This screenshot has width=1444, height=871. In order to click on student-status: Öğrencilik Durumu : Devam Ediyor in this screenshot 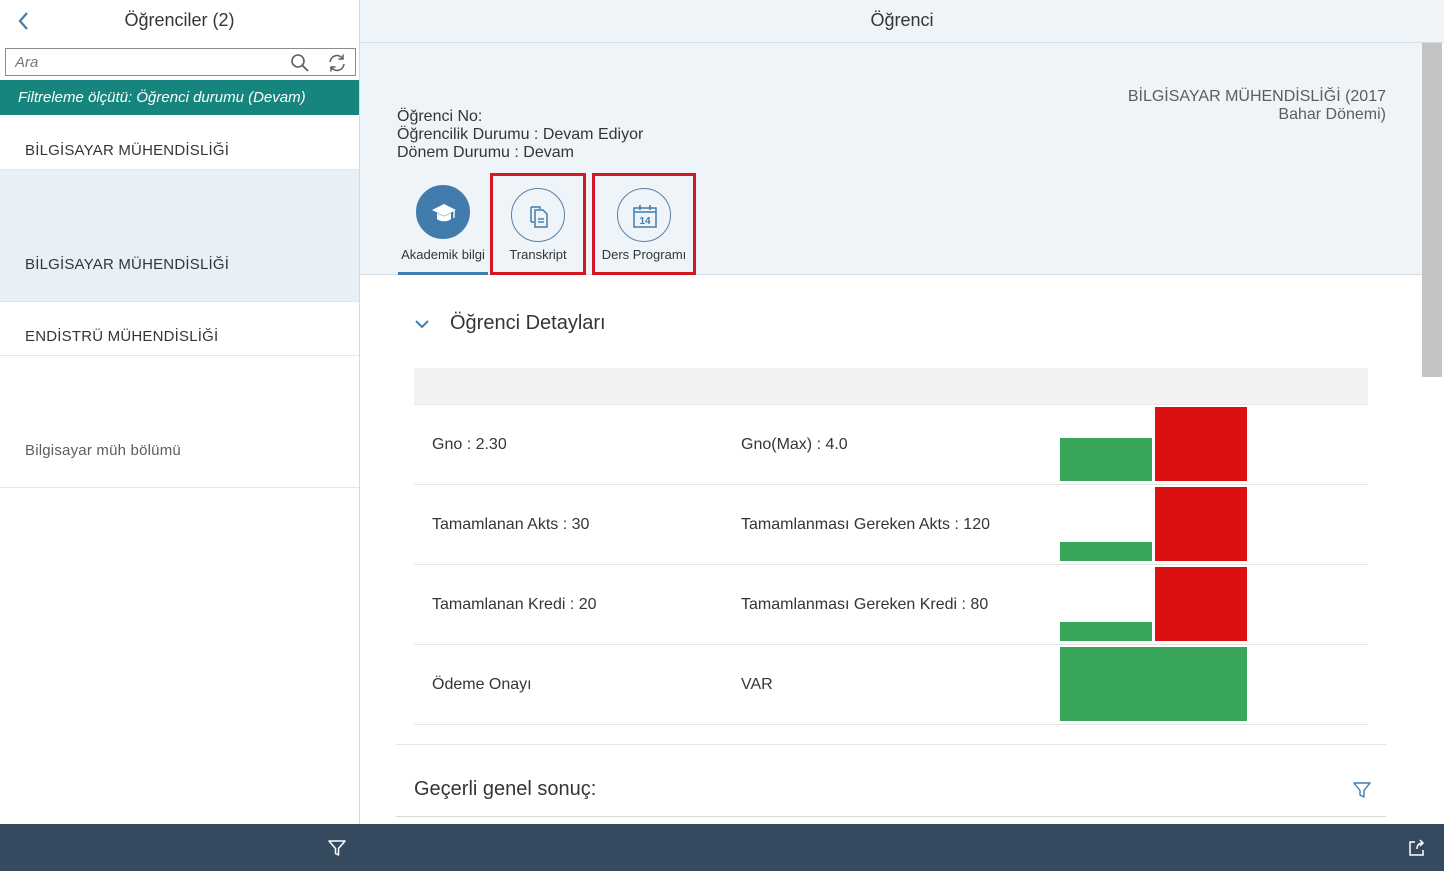, I will do `click(520, 134)`.